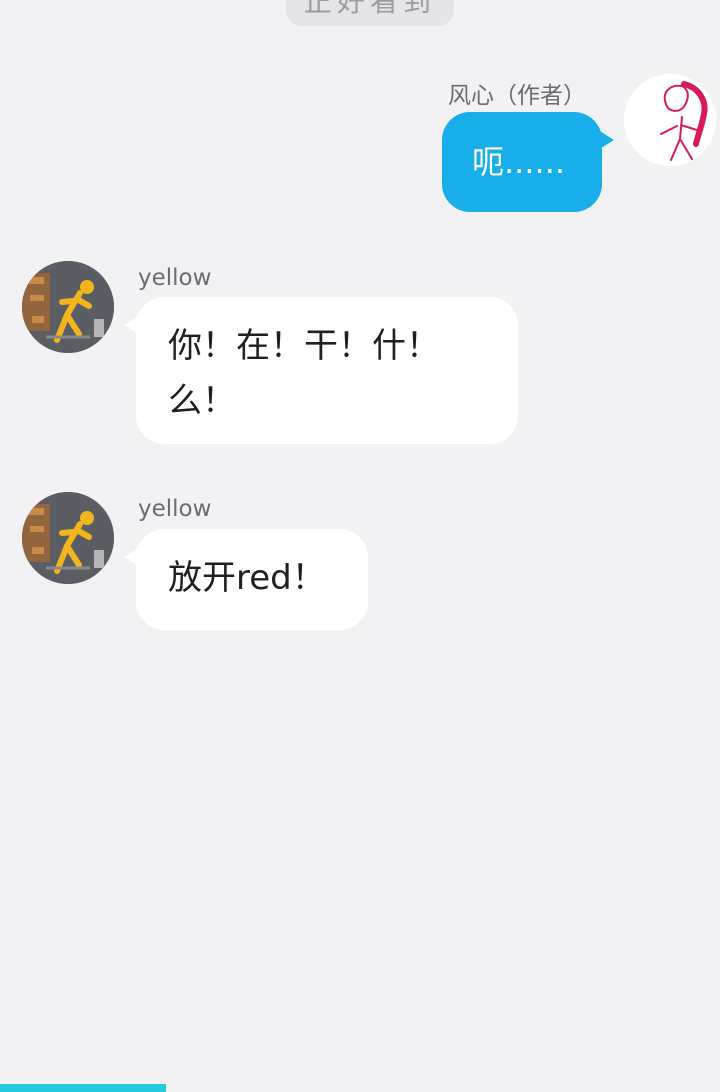 Image resolution: width=720 pixels, height=1092 pixels. I want to click on bubble-text-line: 么！, so click(202, 401).